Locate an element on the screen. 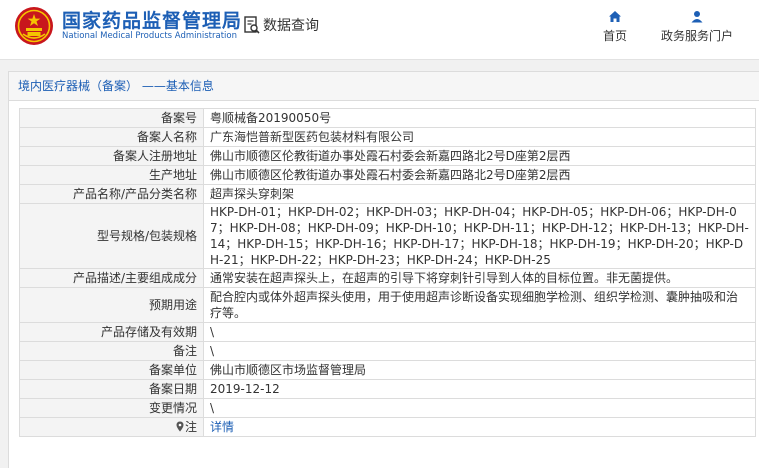  row-label: 产品描述/主要组成成分 is located at coordinates (111, 278).